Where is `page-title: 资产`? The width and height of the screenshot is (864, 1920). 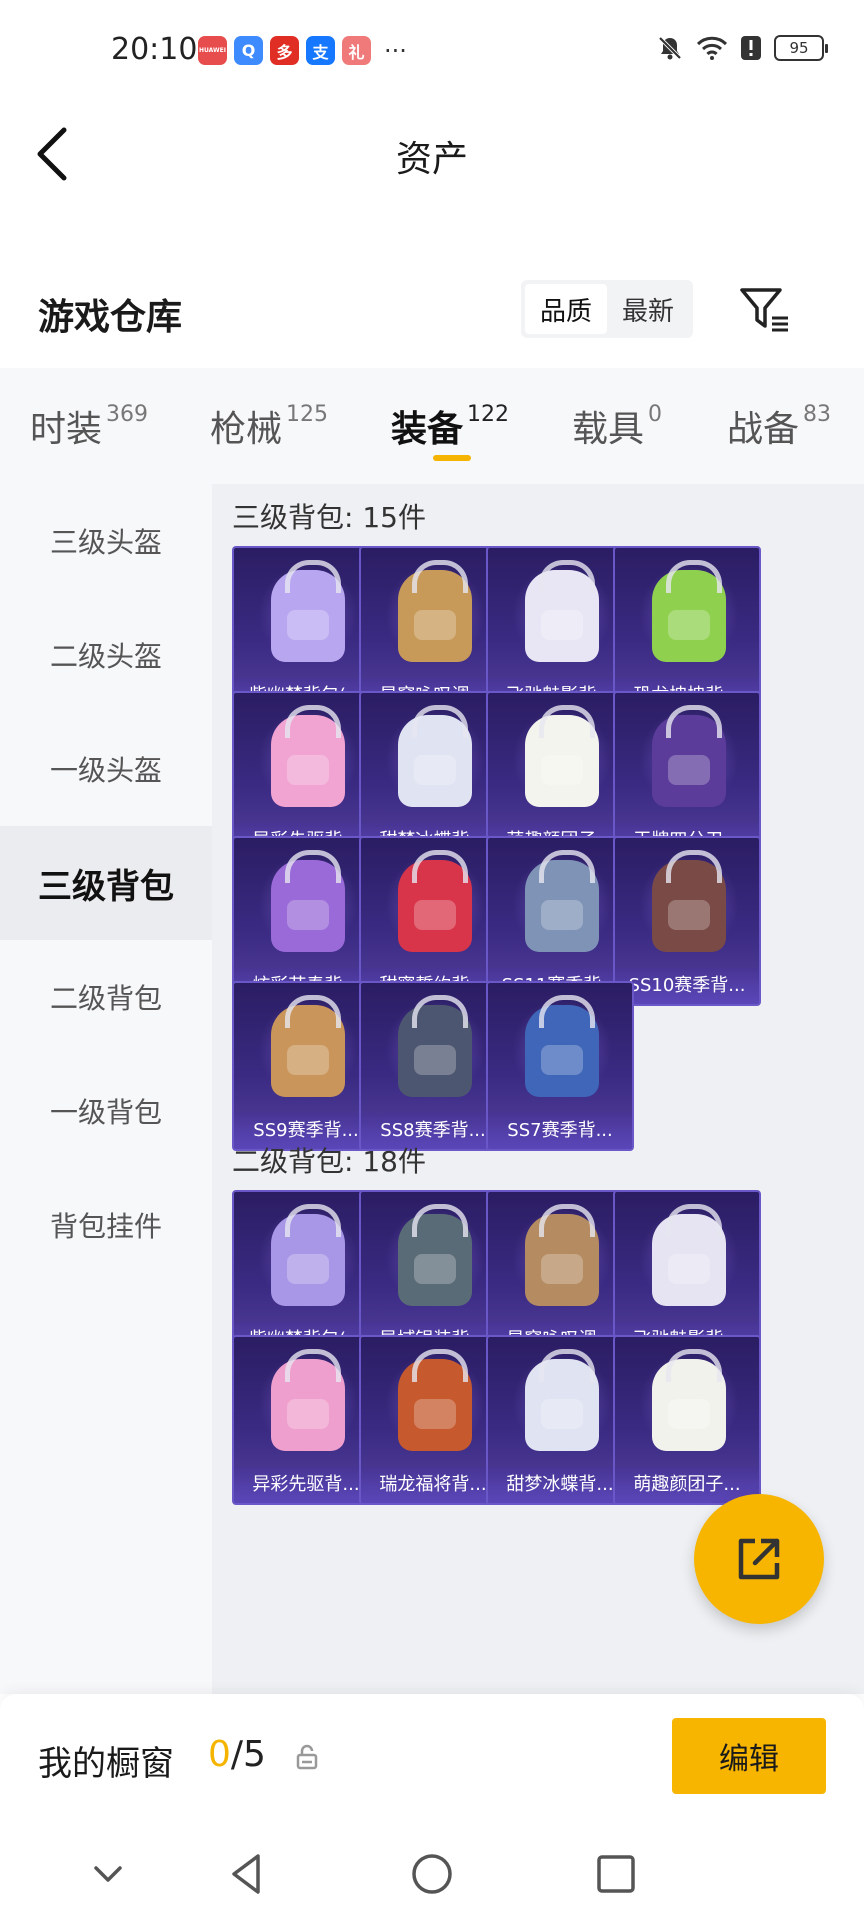 page-title: 资产 is located at coordinates (431, 159).